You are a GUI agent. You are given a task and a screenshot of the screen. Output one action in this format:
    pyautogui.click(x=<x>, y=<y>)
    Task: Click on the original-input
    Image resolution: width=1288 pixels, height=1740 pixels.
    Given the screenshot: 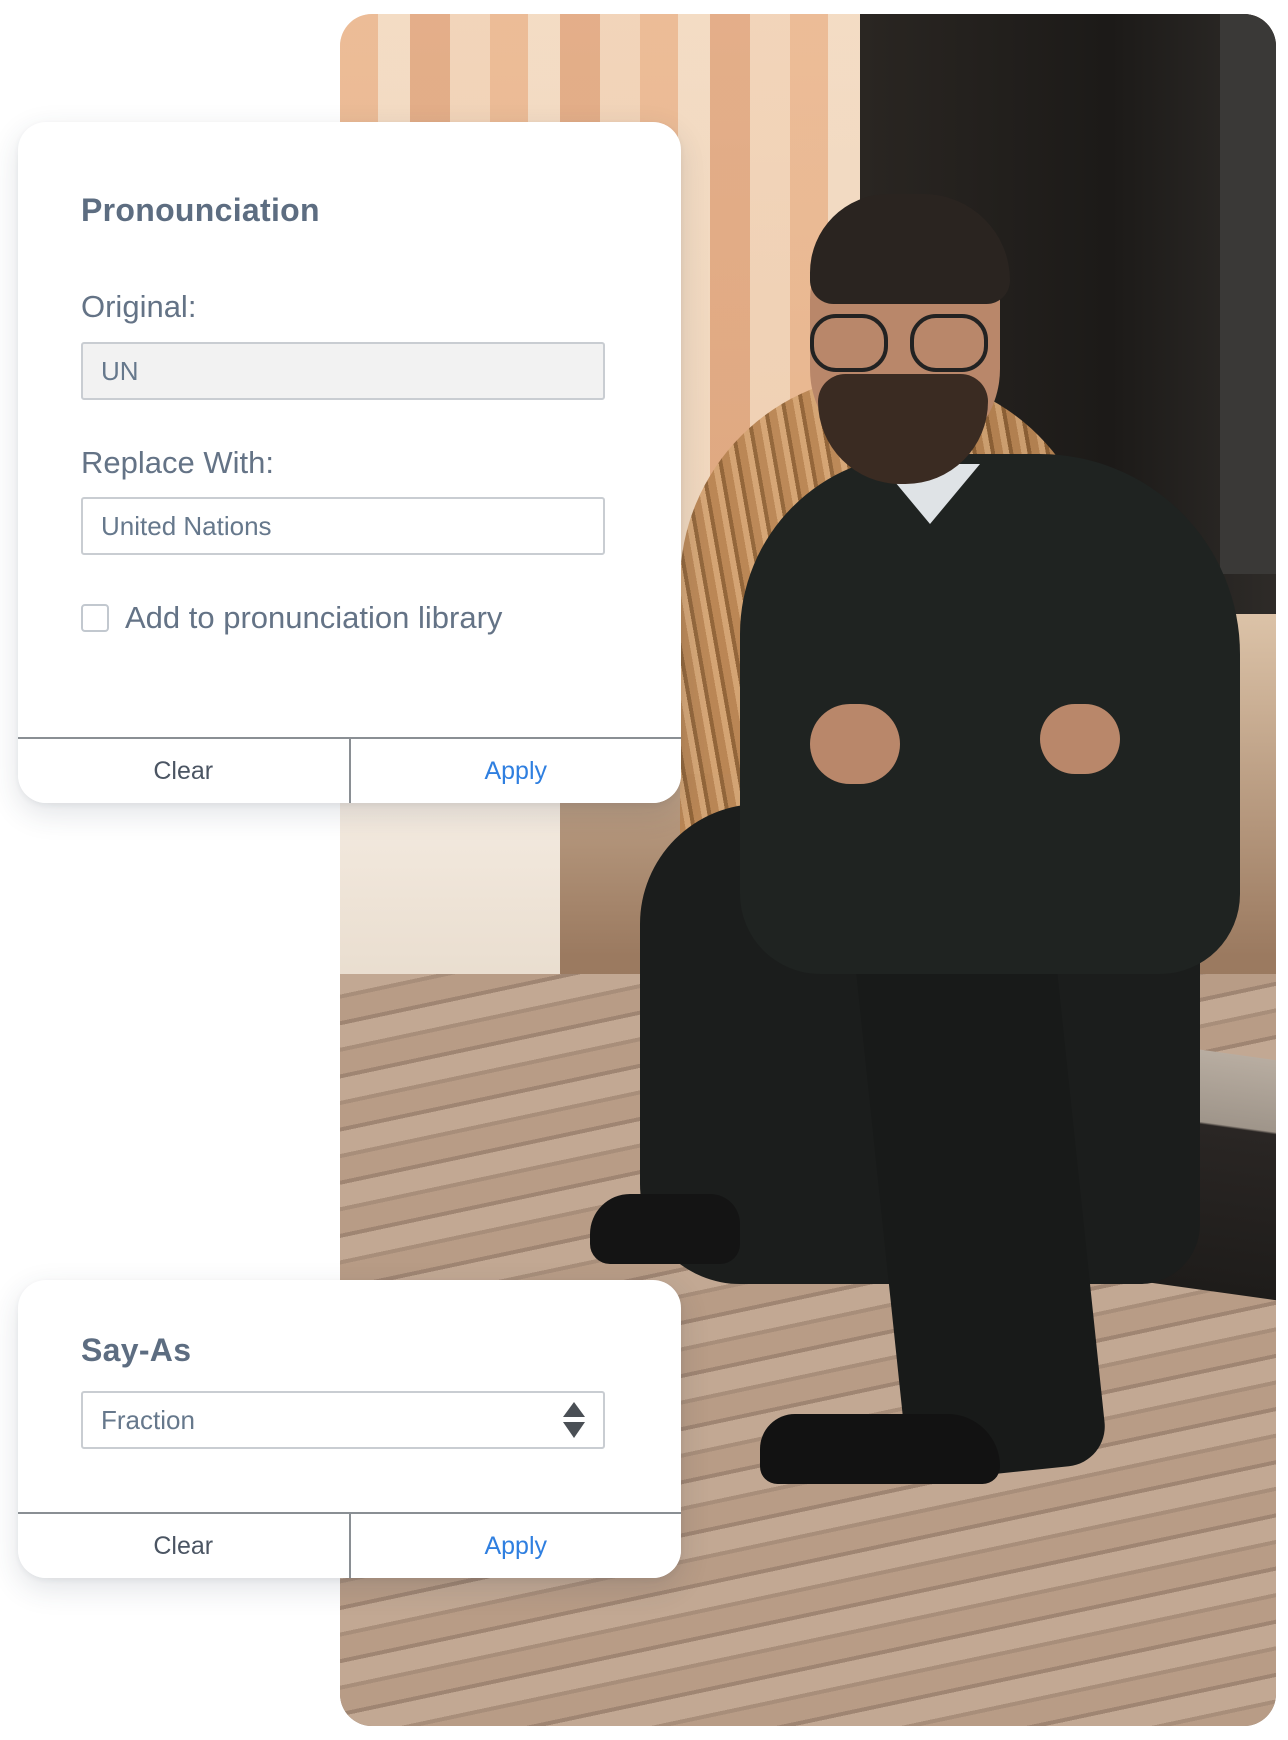 What is the action you would take?
    pyautogui.click(x=343, y=371)
    